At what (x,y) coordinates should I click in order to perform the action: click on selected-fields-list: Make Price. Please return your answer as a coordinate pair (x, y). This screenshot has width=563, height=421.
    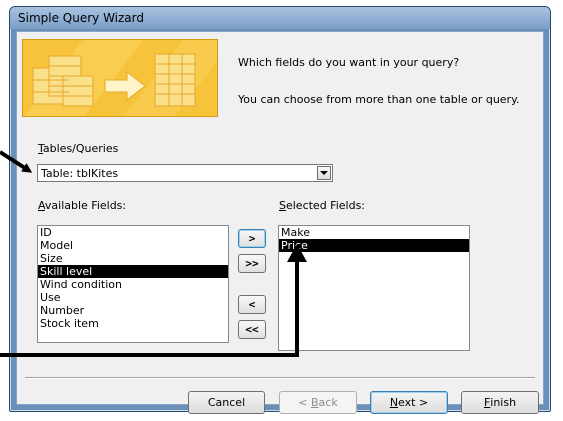
    Looking at the image, I should click on (374, 288).